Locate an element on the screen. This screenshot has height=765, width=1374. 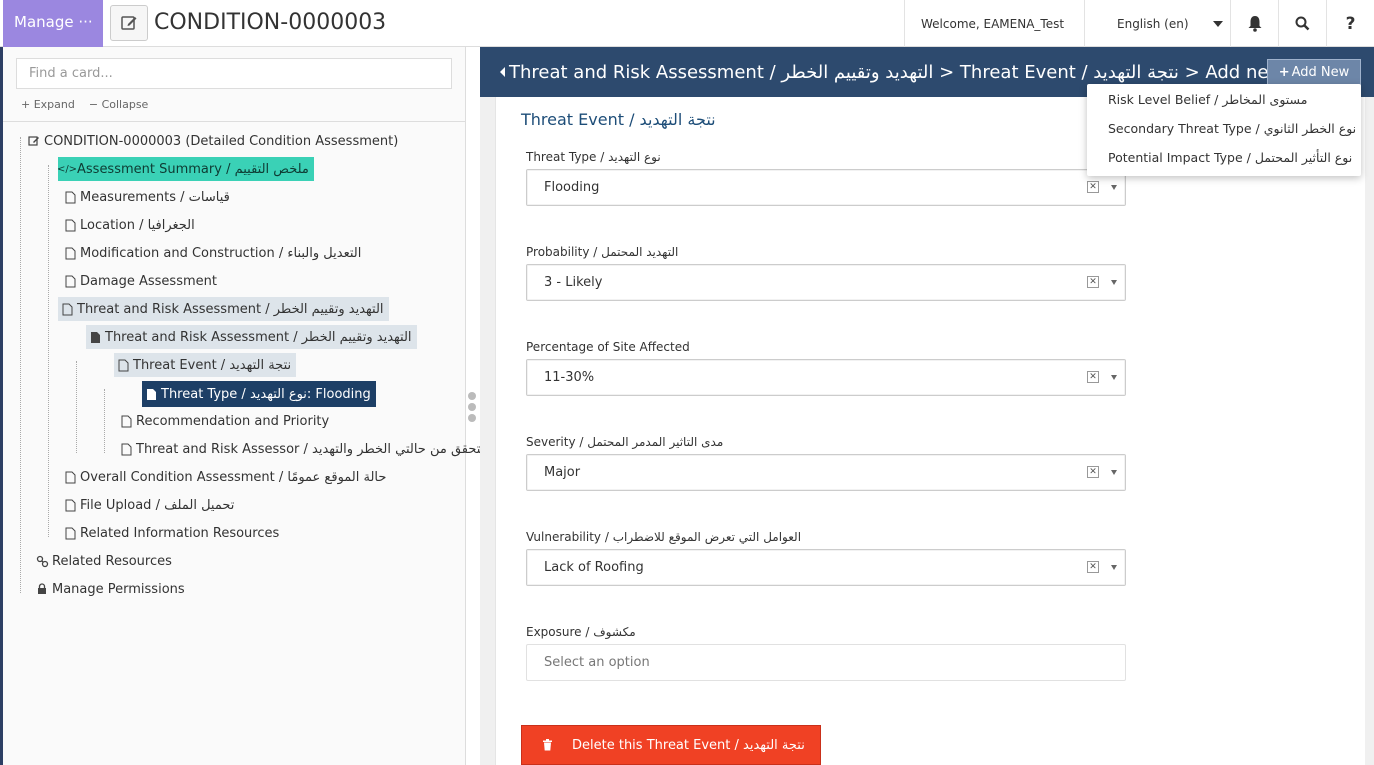
lock-icon is located at coordinates (42, 589).